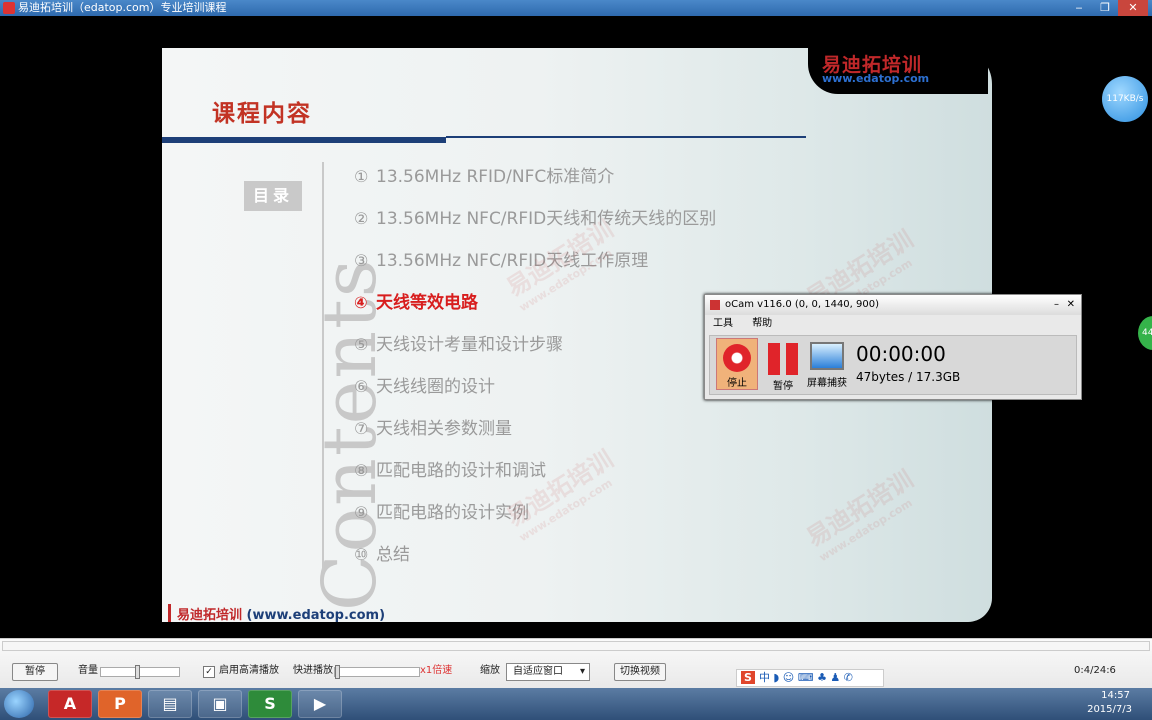  Describe the element at coordinates (276, 613) in the screenshot. I see `footer-logo: 易迪拓培训 (www.edatop.com)` at that location.